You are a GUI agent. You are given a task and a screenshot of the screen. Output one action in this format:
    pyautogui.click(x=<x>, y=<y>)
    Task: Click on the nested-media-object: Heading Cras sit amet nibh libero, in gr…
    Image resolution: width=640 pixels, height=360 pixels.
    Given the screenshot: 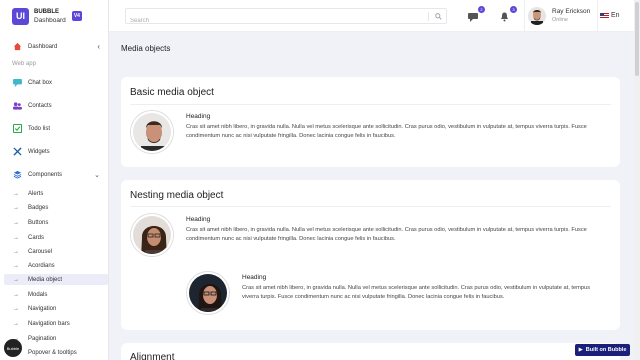 What is the action you would take?
    pyautogui.click(x=395, y=293)
    